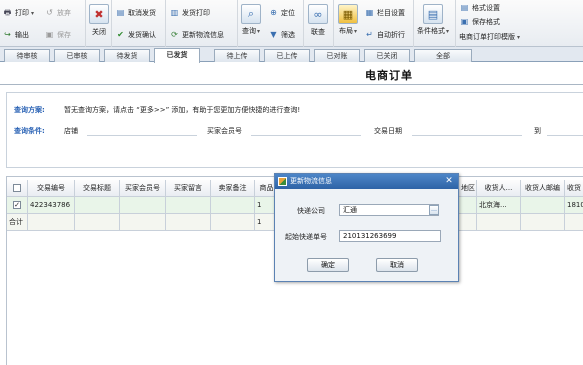 The width and height of the screenshot is (583, 365). I want to click on tracking-no-label: 起始快递单号, so click(306, 237).